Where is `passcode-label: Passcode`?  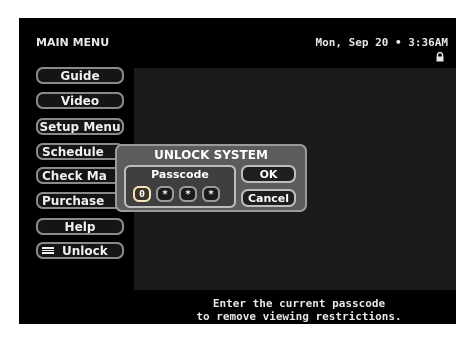 passcode-label: Passcode is located at coordinates (180, 174).